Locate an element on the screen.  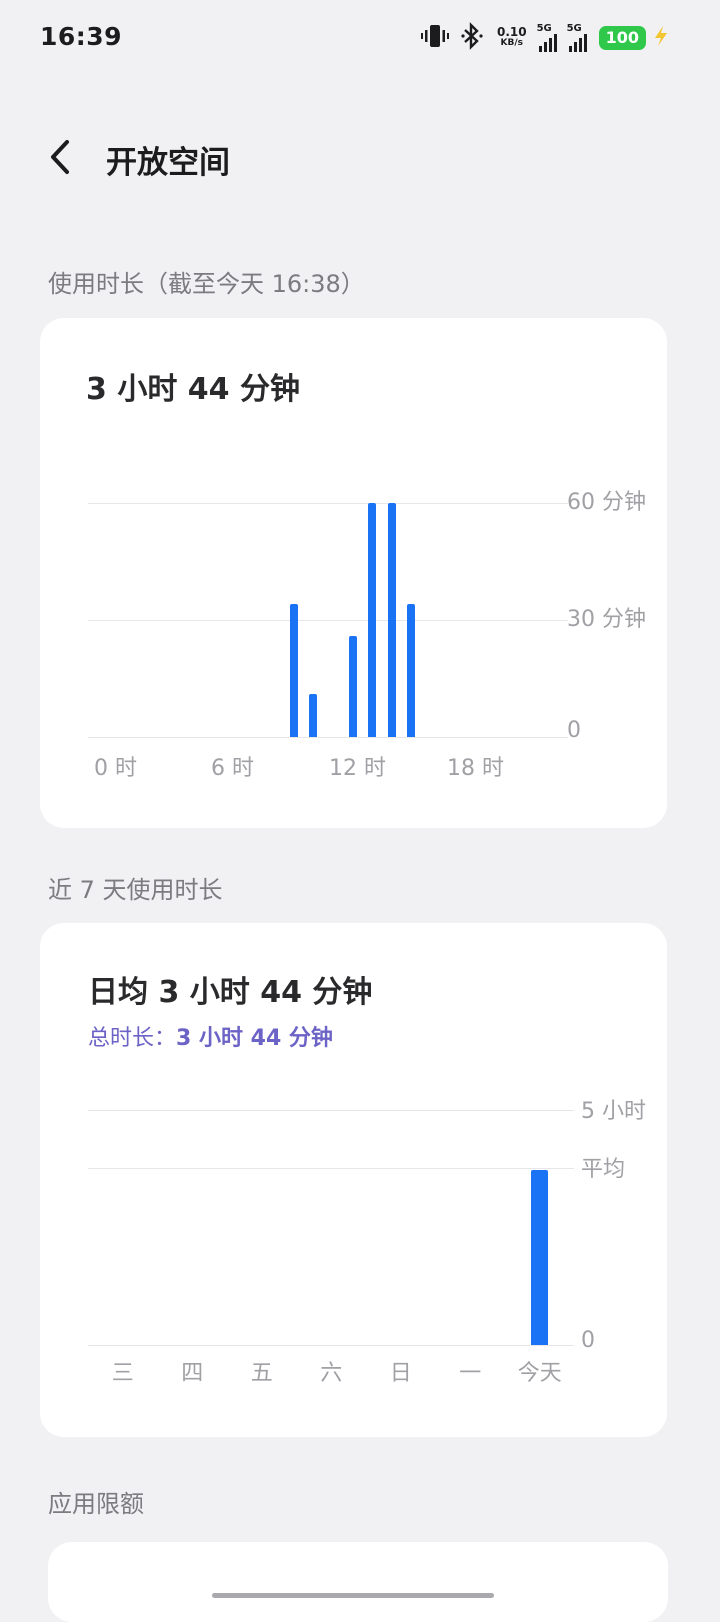
network-speed: 0.10 KB/s is located at coordinates (511, 37).